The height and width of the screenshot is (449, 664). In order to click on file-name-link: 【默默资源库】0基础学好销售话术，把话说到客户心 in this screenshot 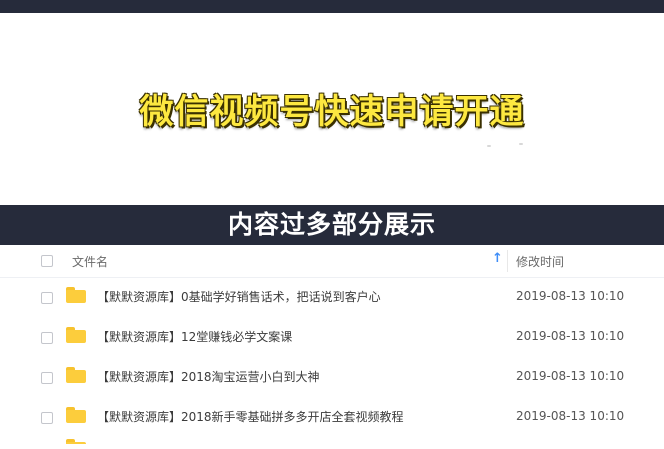, I will do `click(239, 296)`.